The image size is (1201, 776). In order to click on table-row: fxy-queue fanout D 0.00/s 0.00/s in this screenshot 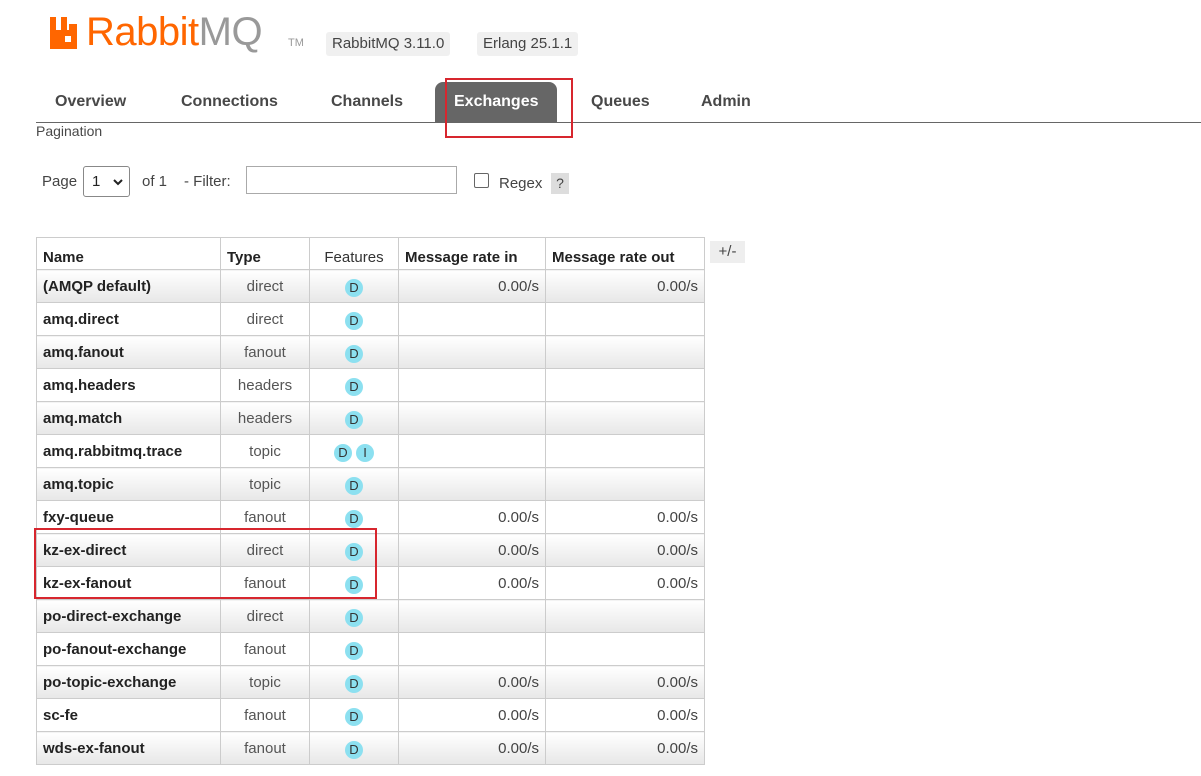, I will do `click(370, 517)`.